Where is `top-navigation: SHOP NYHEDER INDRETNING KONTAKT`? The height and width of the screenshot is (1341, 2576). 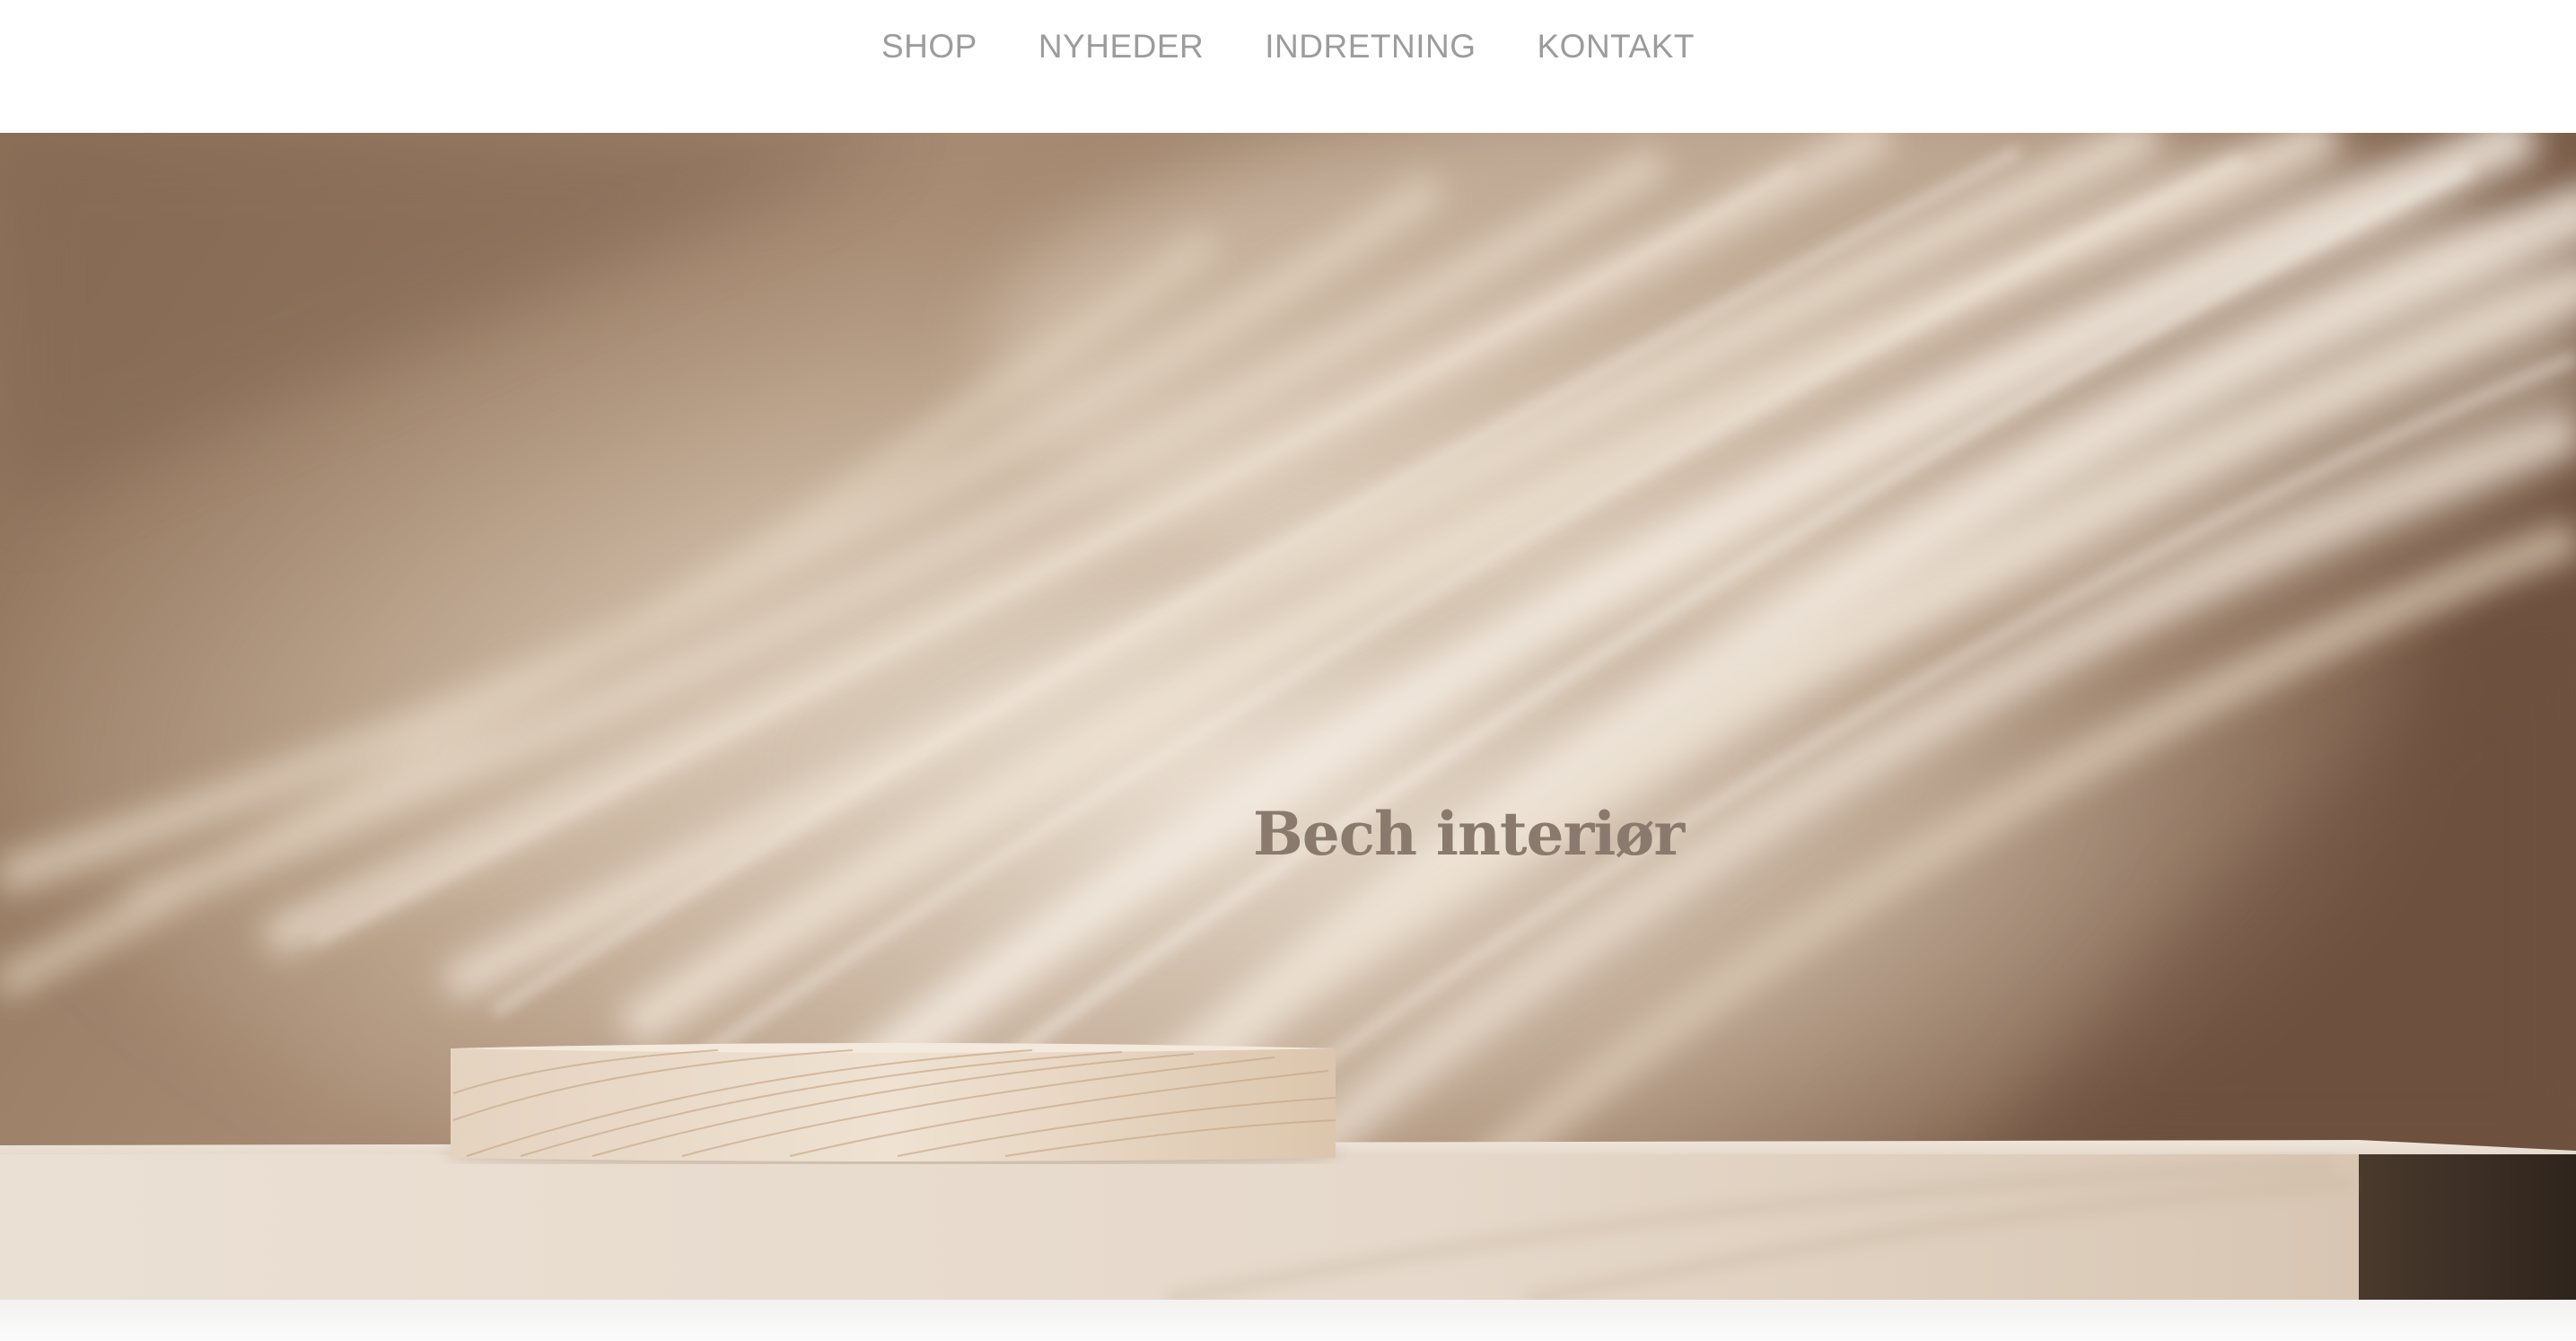
top-navigation: SHOP NYHEDER INDRETNING KONTAKT is located at coordinates (1288, 66).